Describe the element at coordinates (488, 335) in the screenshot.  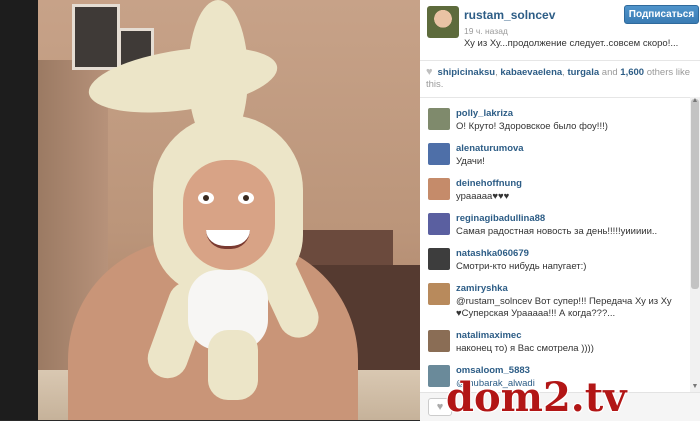
I see `comment-username: natalimaximec` at that location.